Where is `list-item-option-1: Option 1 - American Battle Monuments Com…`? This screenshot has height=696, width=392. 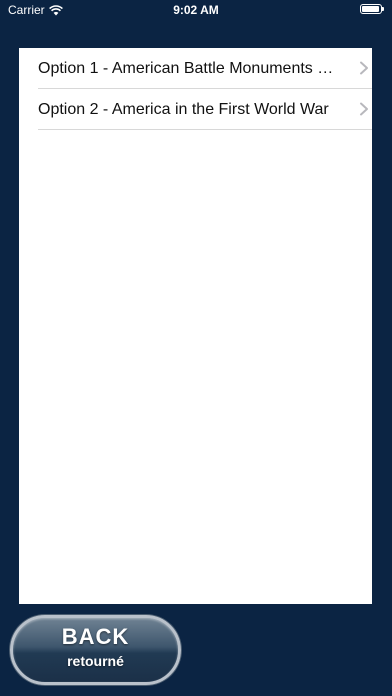 list-item-option-1: Option 1 - American Battle Monuments Com… is located at coordinates (205, 68).